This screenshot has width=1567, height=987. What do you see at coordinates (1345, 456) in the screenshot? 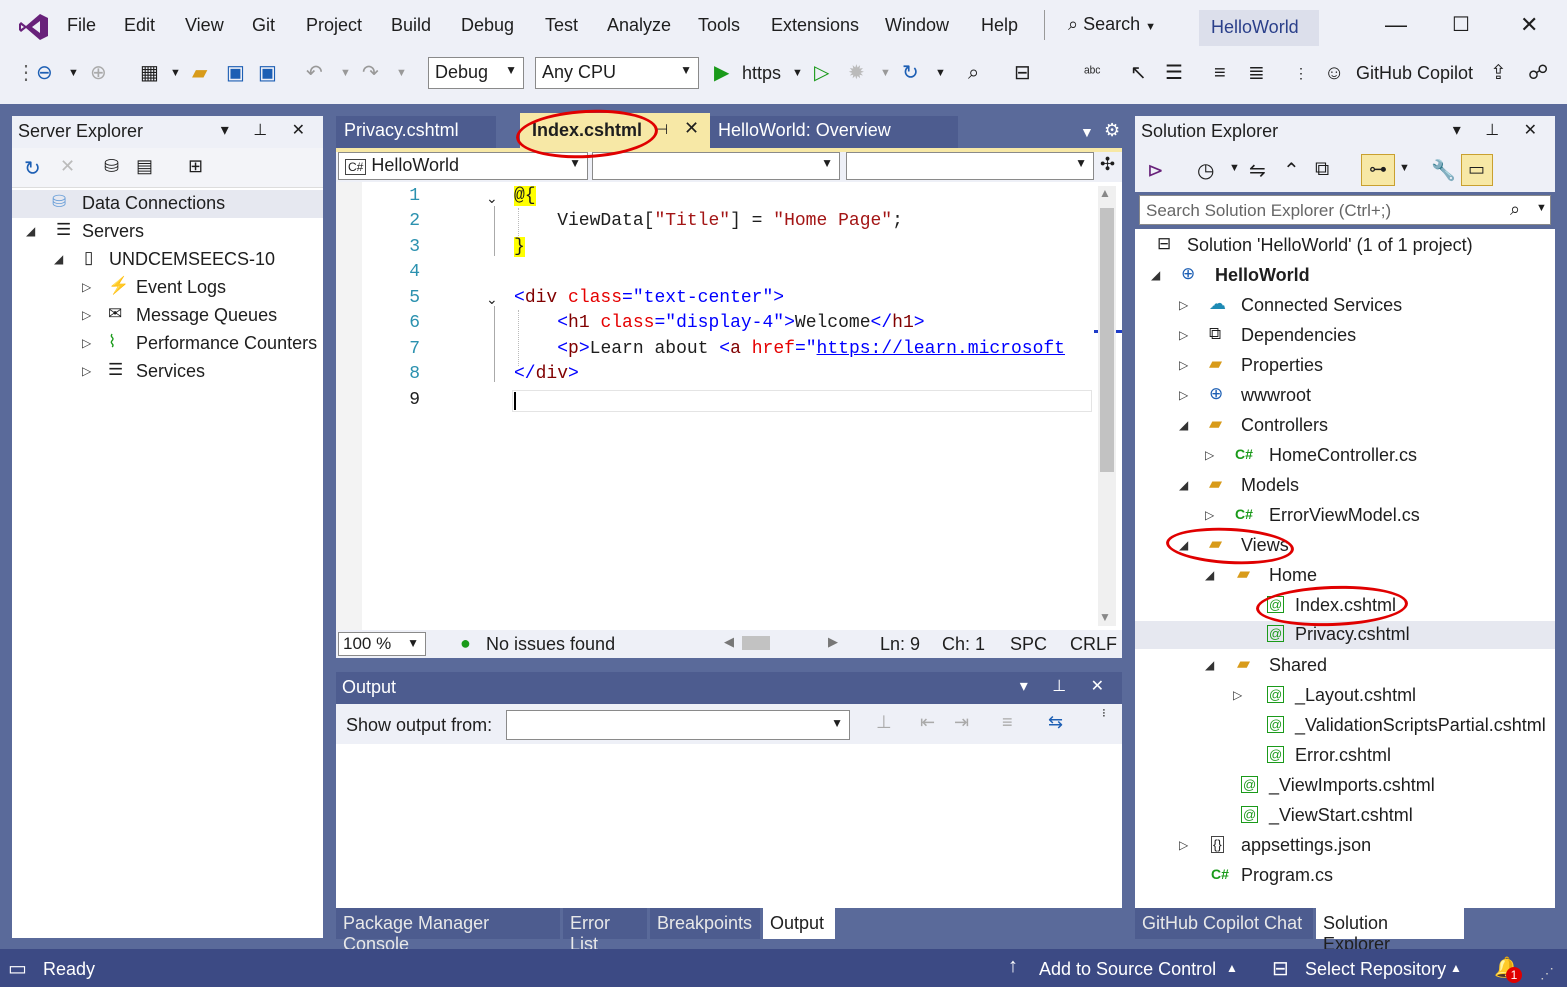
I see `tree-home-controller: ▷ C# HomeController.cs` at bounding box center [1345, 456].